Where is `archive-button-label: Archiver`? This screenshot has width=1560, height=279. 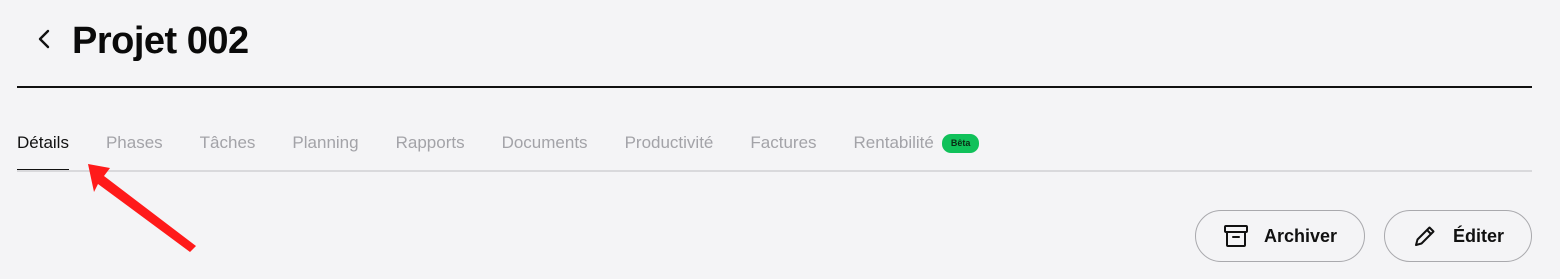 archive-button-label: Archiver is located at coordinates (1301, 235).